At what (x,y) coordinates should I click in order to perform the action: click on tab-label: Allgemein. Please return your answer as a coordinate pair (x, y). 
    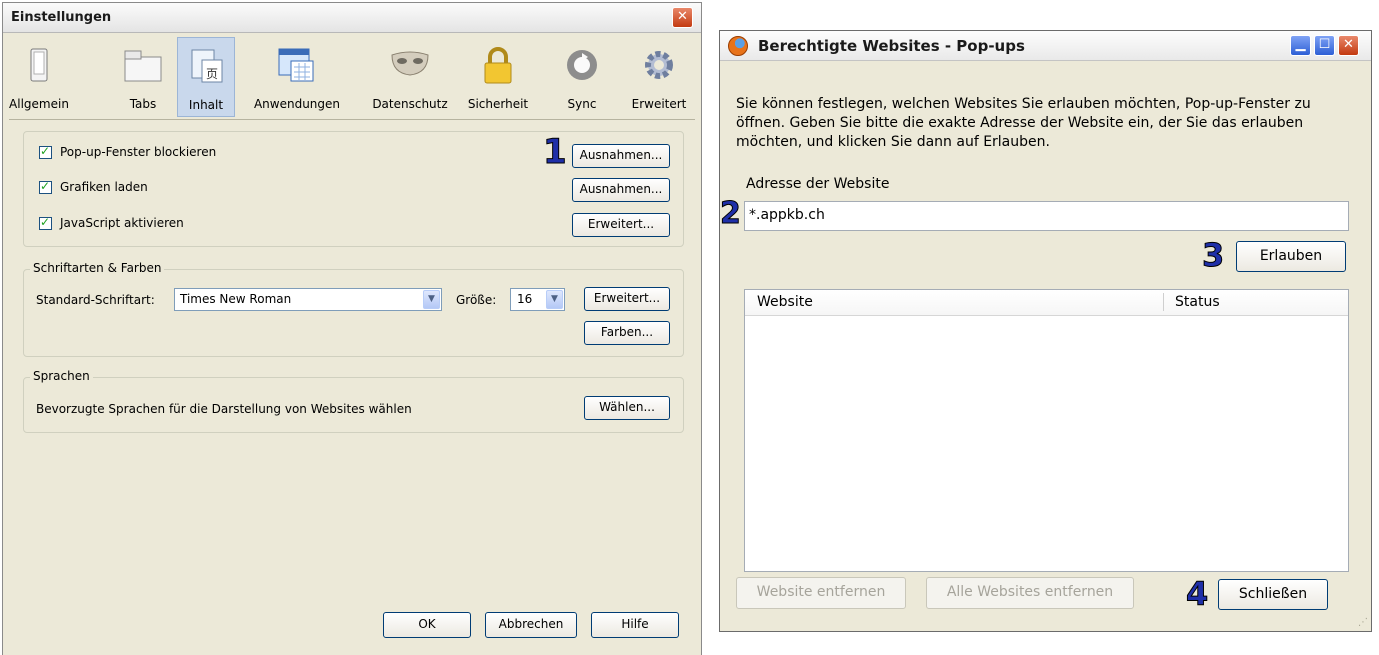
    Looking at the image, I should click on (39, 104).